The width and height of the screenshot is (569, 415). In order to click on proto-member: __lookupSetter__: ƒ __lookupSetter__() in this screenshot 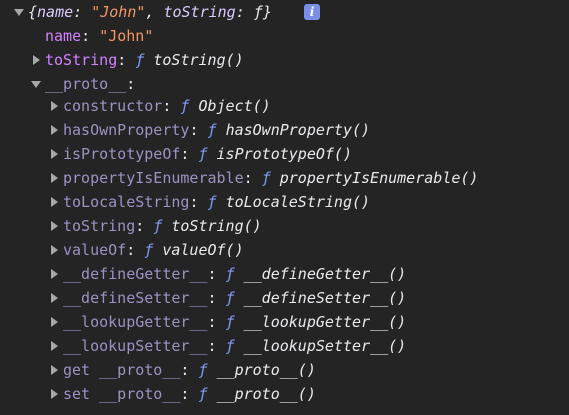, I will do `click(234, 346)`.